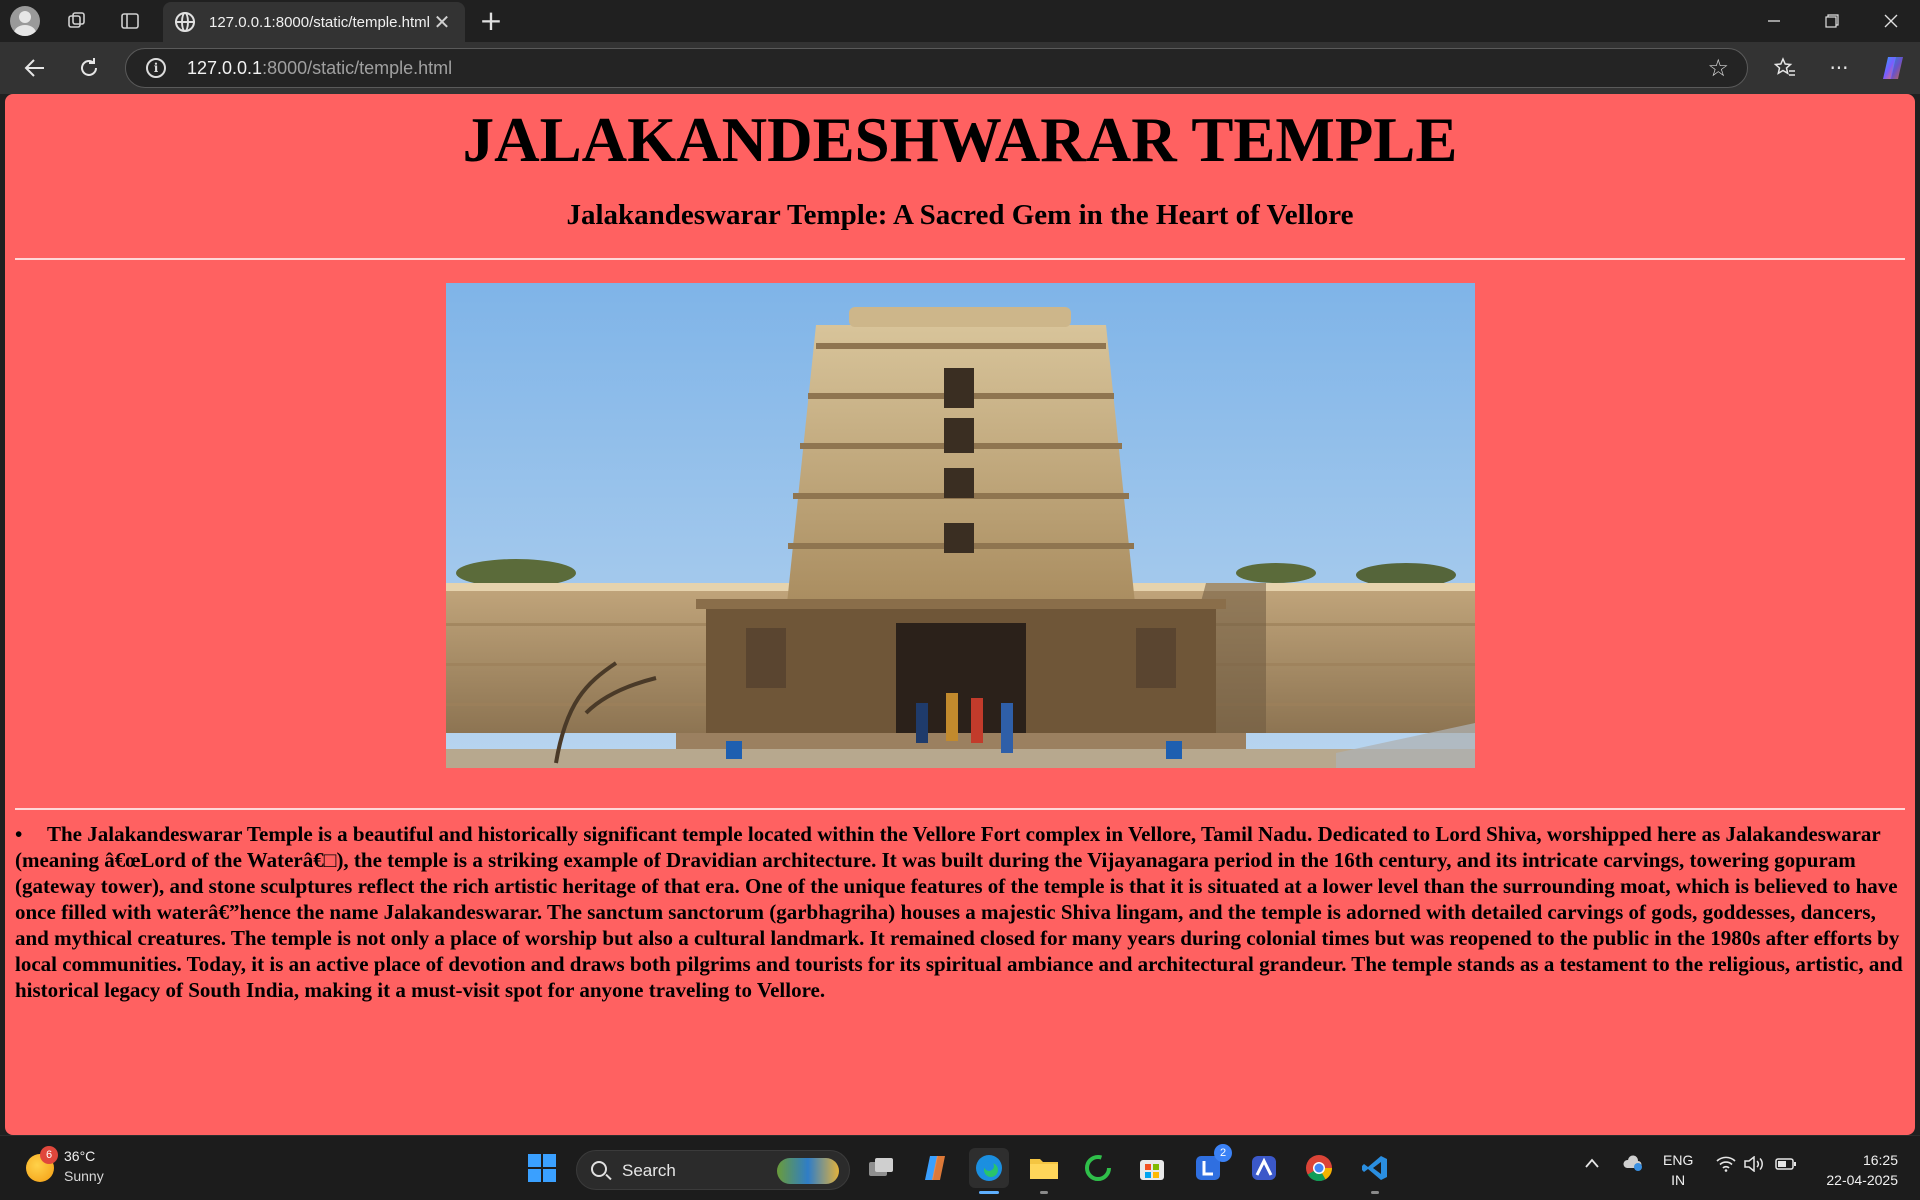  What do you see at coordinates (1832, 21) in the screenshot?
I see `restore-icon` at bounding box center [1832, 21].